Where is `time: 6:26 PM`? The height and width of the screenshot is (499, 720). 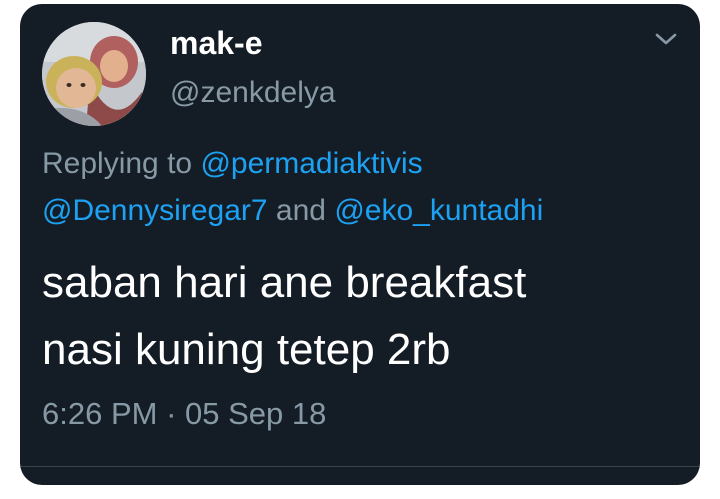 time: 6:26 PM is located at coordinates (100, 413).